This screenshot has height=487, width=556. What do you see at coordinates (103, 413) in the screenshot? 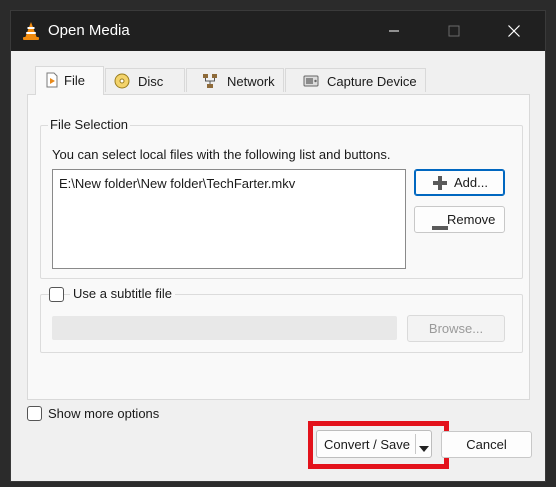
I see `show-more-options-label: Show more options` at bounding box center [103, 413].